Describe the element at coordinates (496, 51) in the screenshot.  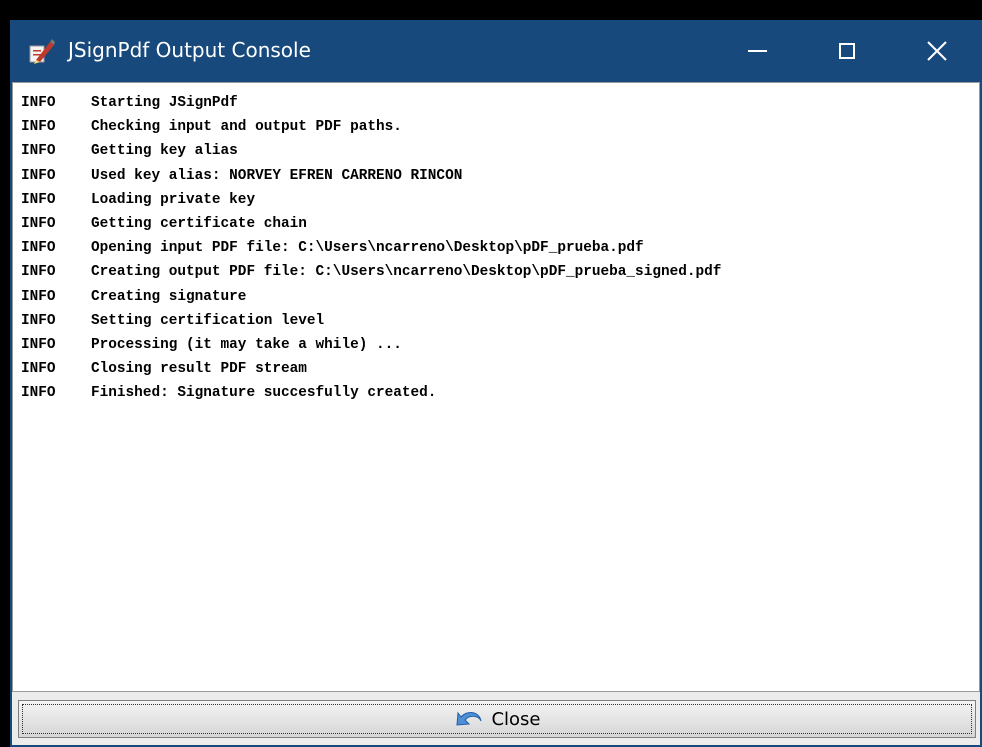
I see `title-bar: JSignPdf Output Console` at that location.